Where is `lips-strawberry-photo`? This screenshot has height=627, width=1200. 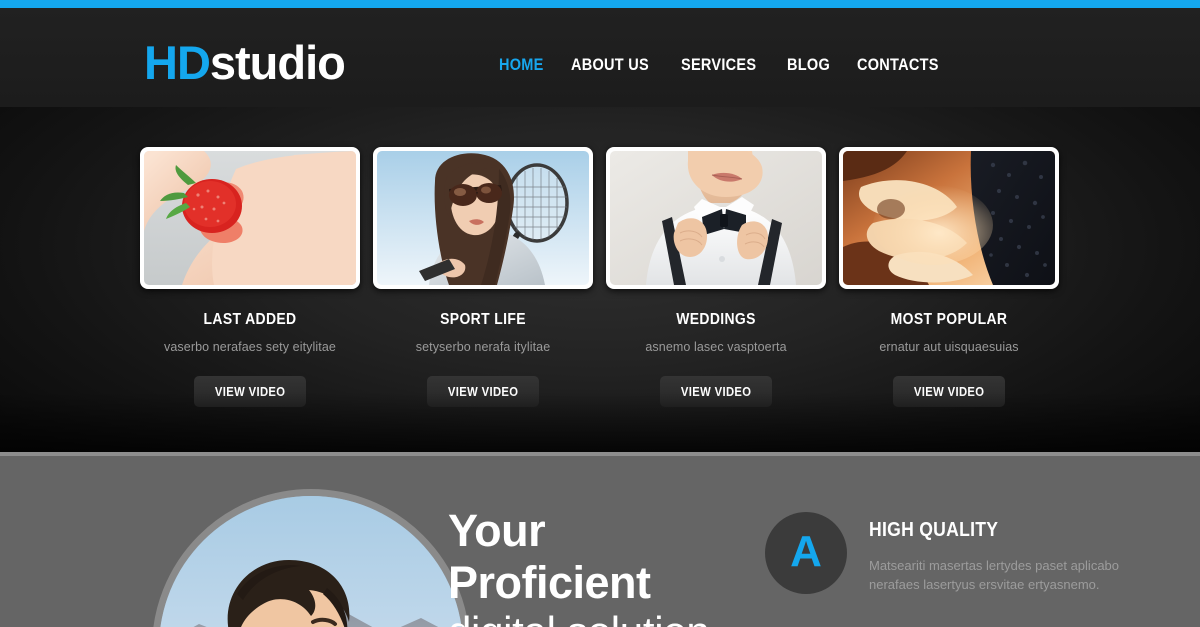 lips-strawberry-photo is located at coordinates (250, 218).